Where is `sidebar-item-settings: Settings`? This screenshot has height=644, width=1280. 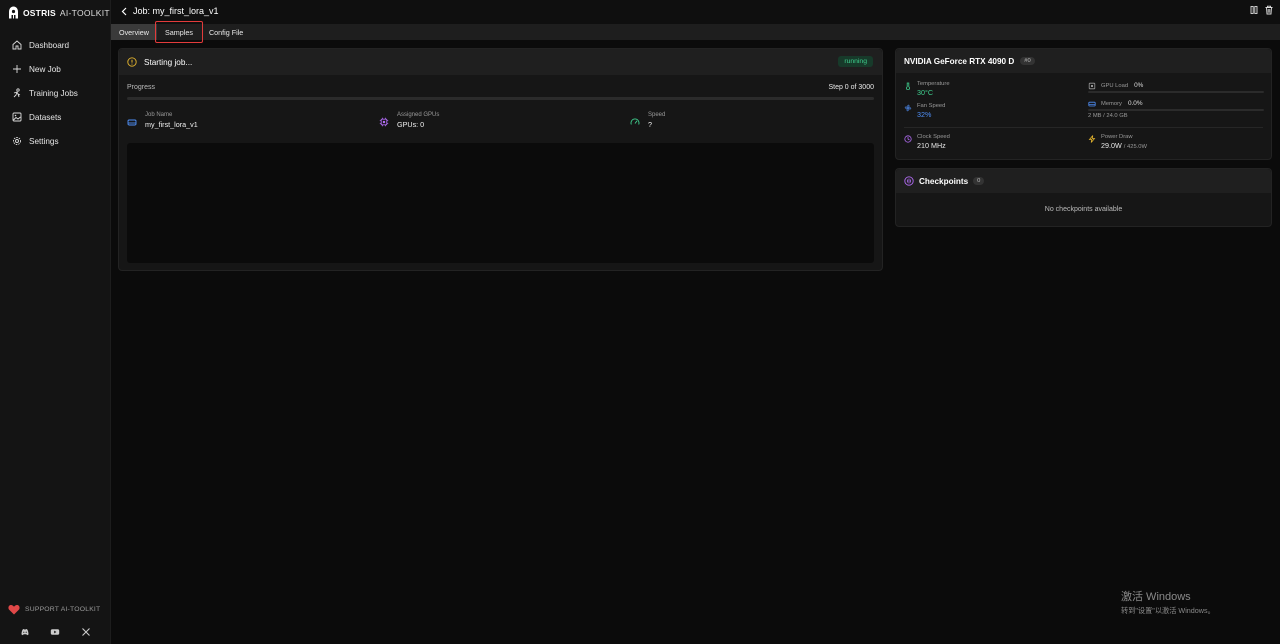 sidebar-item-settings: Settings is located at coordinates (55, 141).